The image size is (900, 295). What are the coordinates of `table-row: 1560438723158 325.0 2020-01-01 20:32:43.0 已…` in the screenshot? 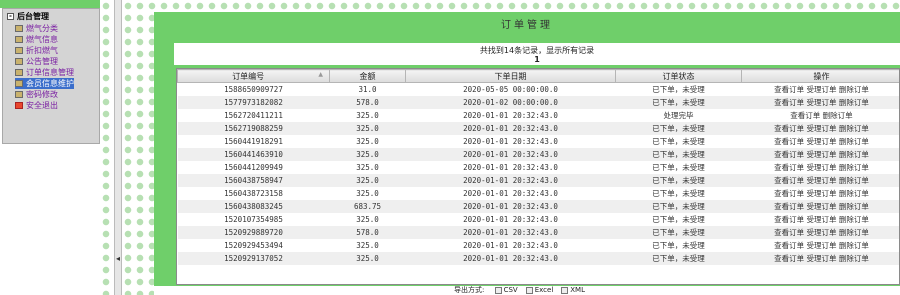 It's located at (539, 193).